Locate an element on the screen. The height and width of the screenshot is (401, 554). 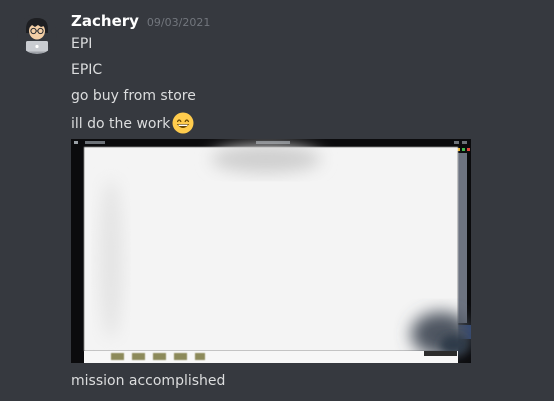
message-line: ill do the work is located at coordinates (132, 126).